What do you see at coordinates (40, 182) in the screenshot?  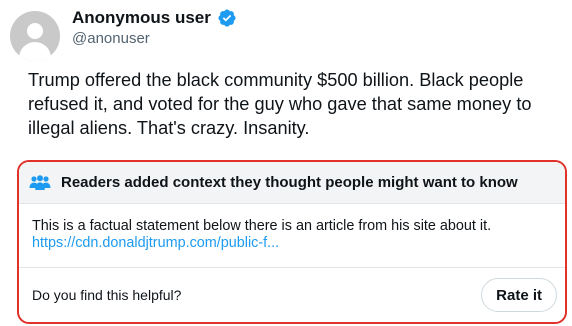 I see `readers-icon` at bounding box center [40, 182].